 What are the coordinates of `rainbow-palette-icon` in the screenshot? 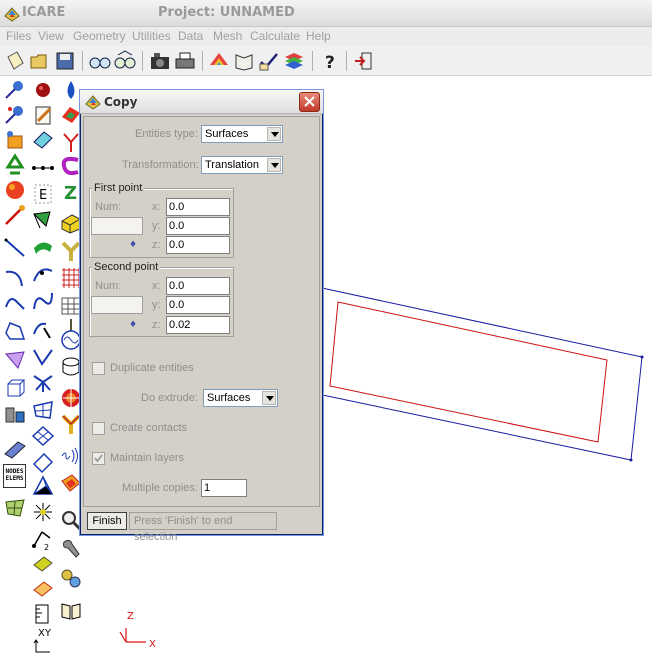 It's located at (219, 61).